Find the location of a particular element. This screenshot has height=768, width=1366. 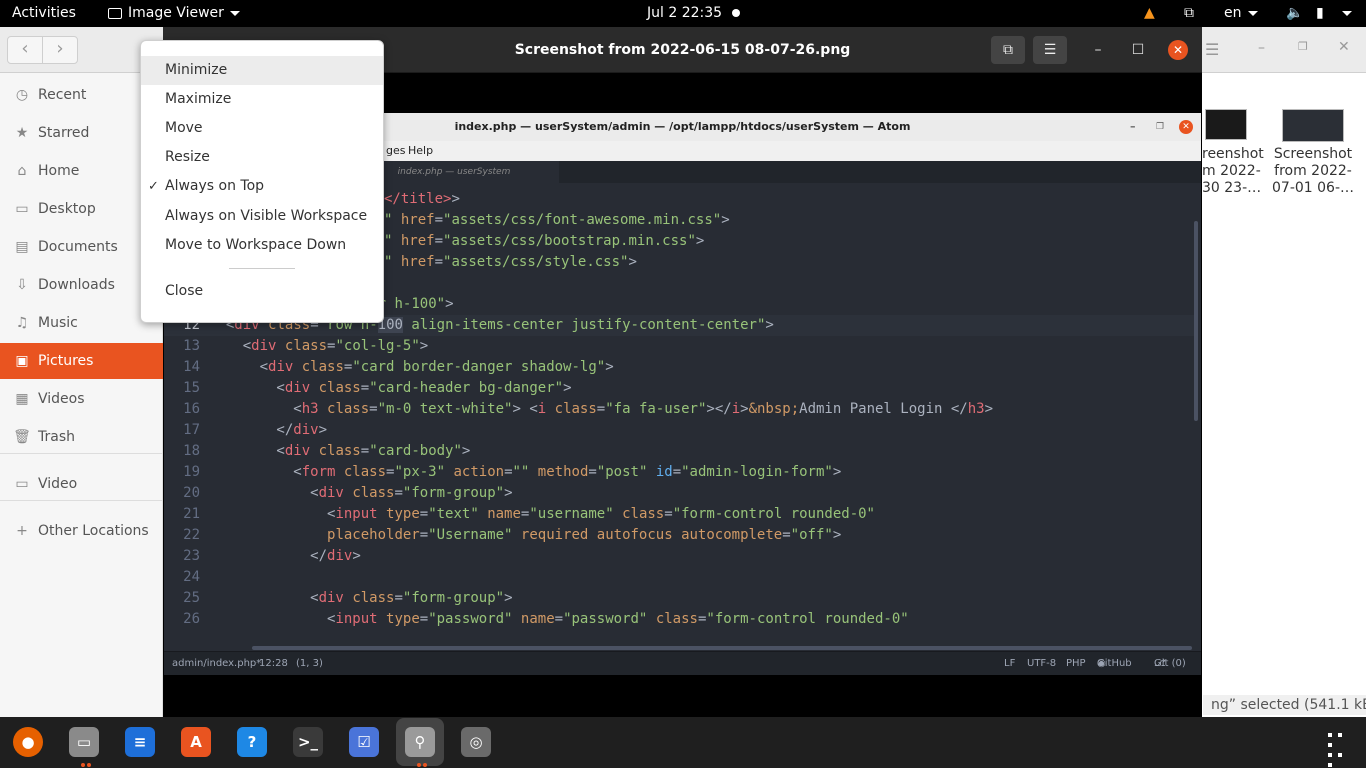

software-icon: A is located at coordinates (196, 742).